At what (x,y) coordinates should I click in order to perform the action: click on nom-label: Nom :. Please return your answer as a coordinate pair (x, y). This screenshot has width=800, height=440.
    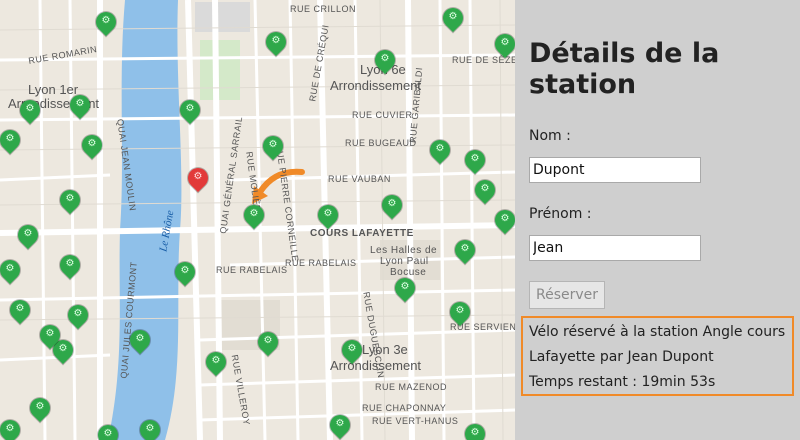
    Looking at the image, I should click on (550, 136).